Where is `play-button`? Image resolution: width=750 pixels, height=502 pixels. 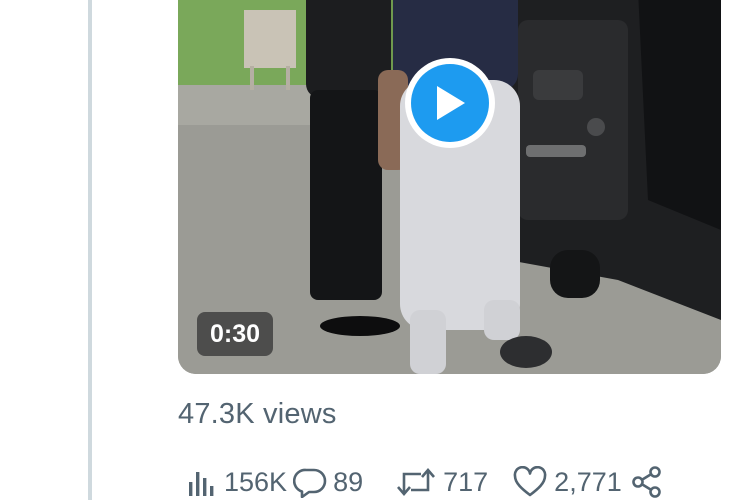
play-button is located at coordinates (450, 103).